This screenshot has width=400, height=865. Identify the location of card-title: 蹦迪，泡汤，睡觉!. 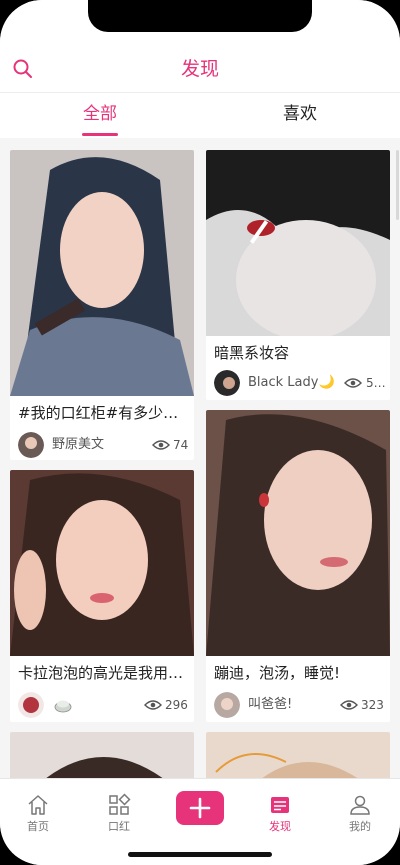
(277, 673).